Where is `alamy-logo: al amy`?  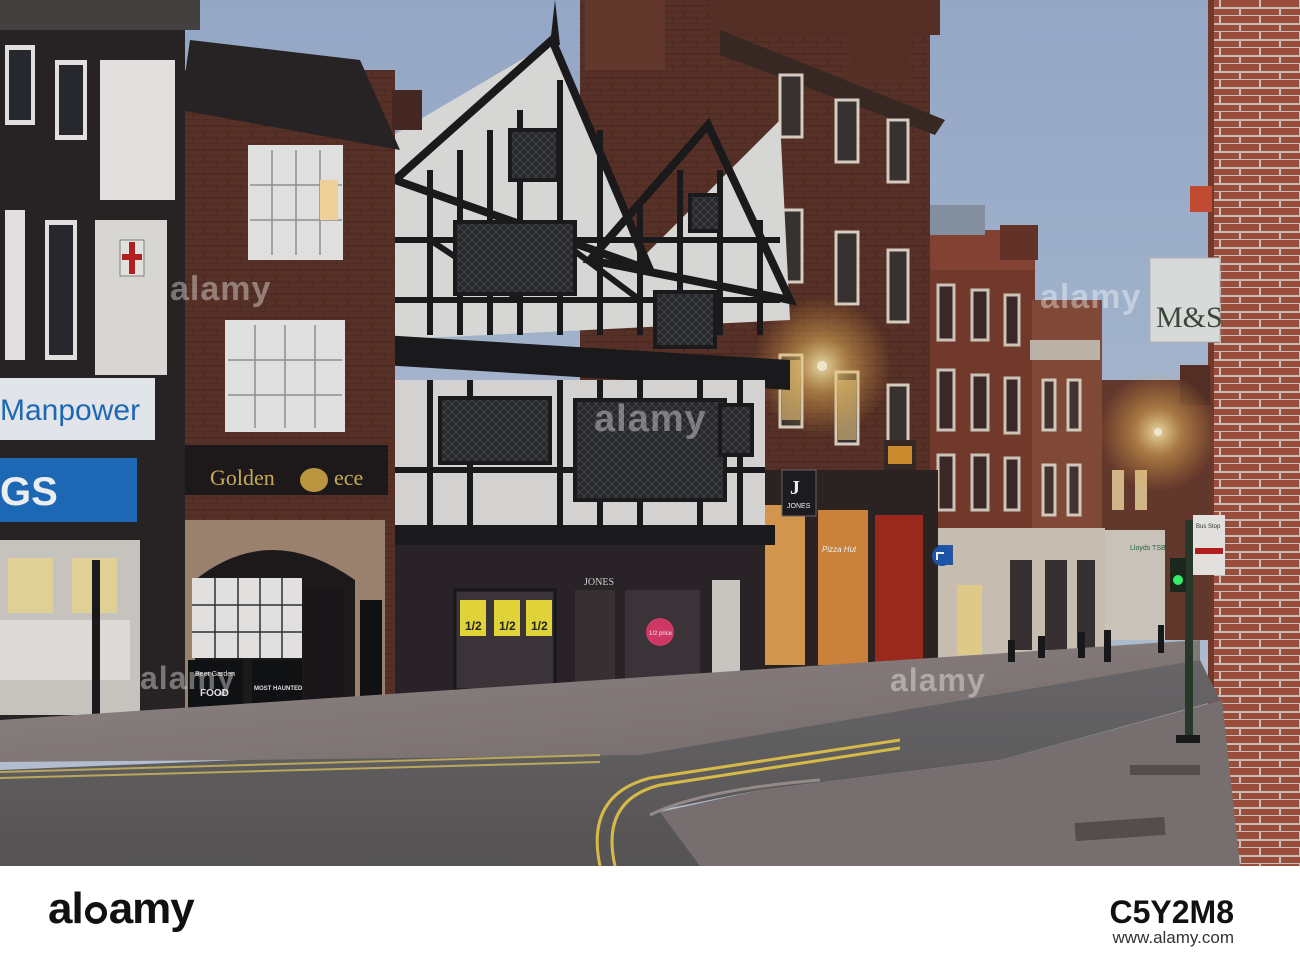
alamy-logo: al amy is located at coordinates (121, 909).